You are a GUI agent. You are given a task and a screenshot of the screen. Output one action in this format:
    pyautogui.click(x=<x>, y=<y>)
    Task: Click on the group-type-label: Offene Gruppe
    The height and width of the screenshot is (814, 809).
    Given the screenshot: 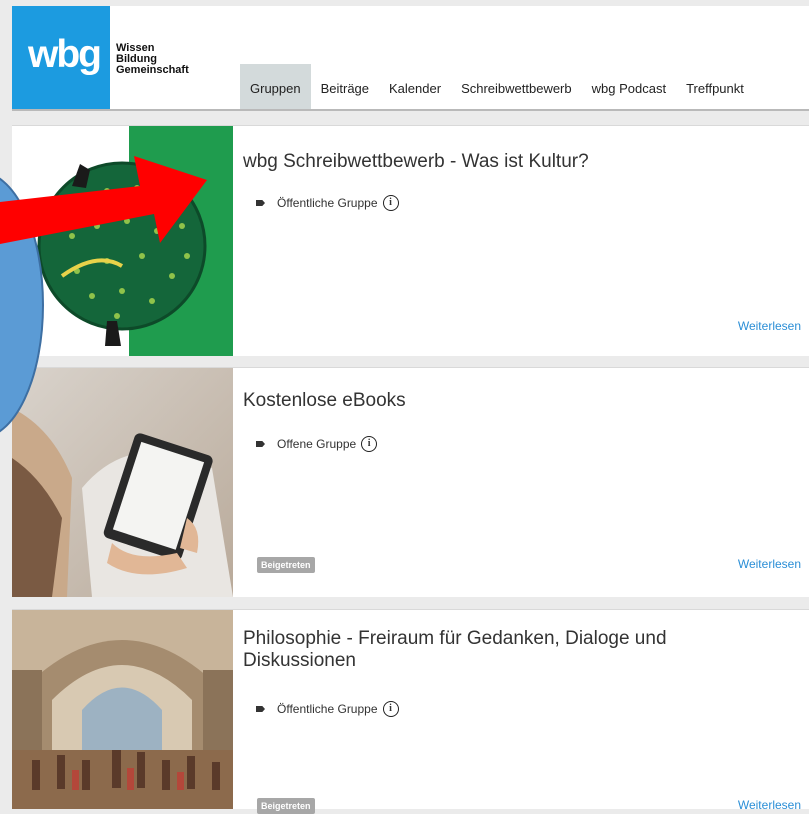 What is the action you would take?
    pyautogui.click(x=317, y=444)
    